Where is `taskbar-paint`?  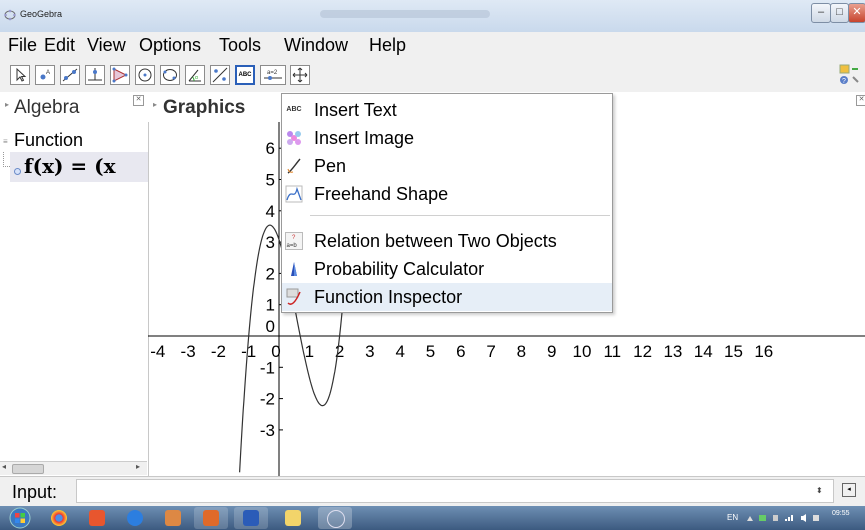
taskbar-paint is located at coordinates (173, 518).